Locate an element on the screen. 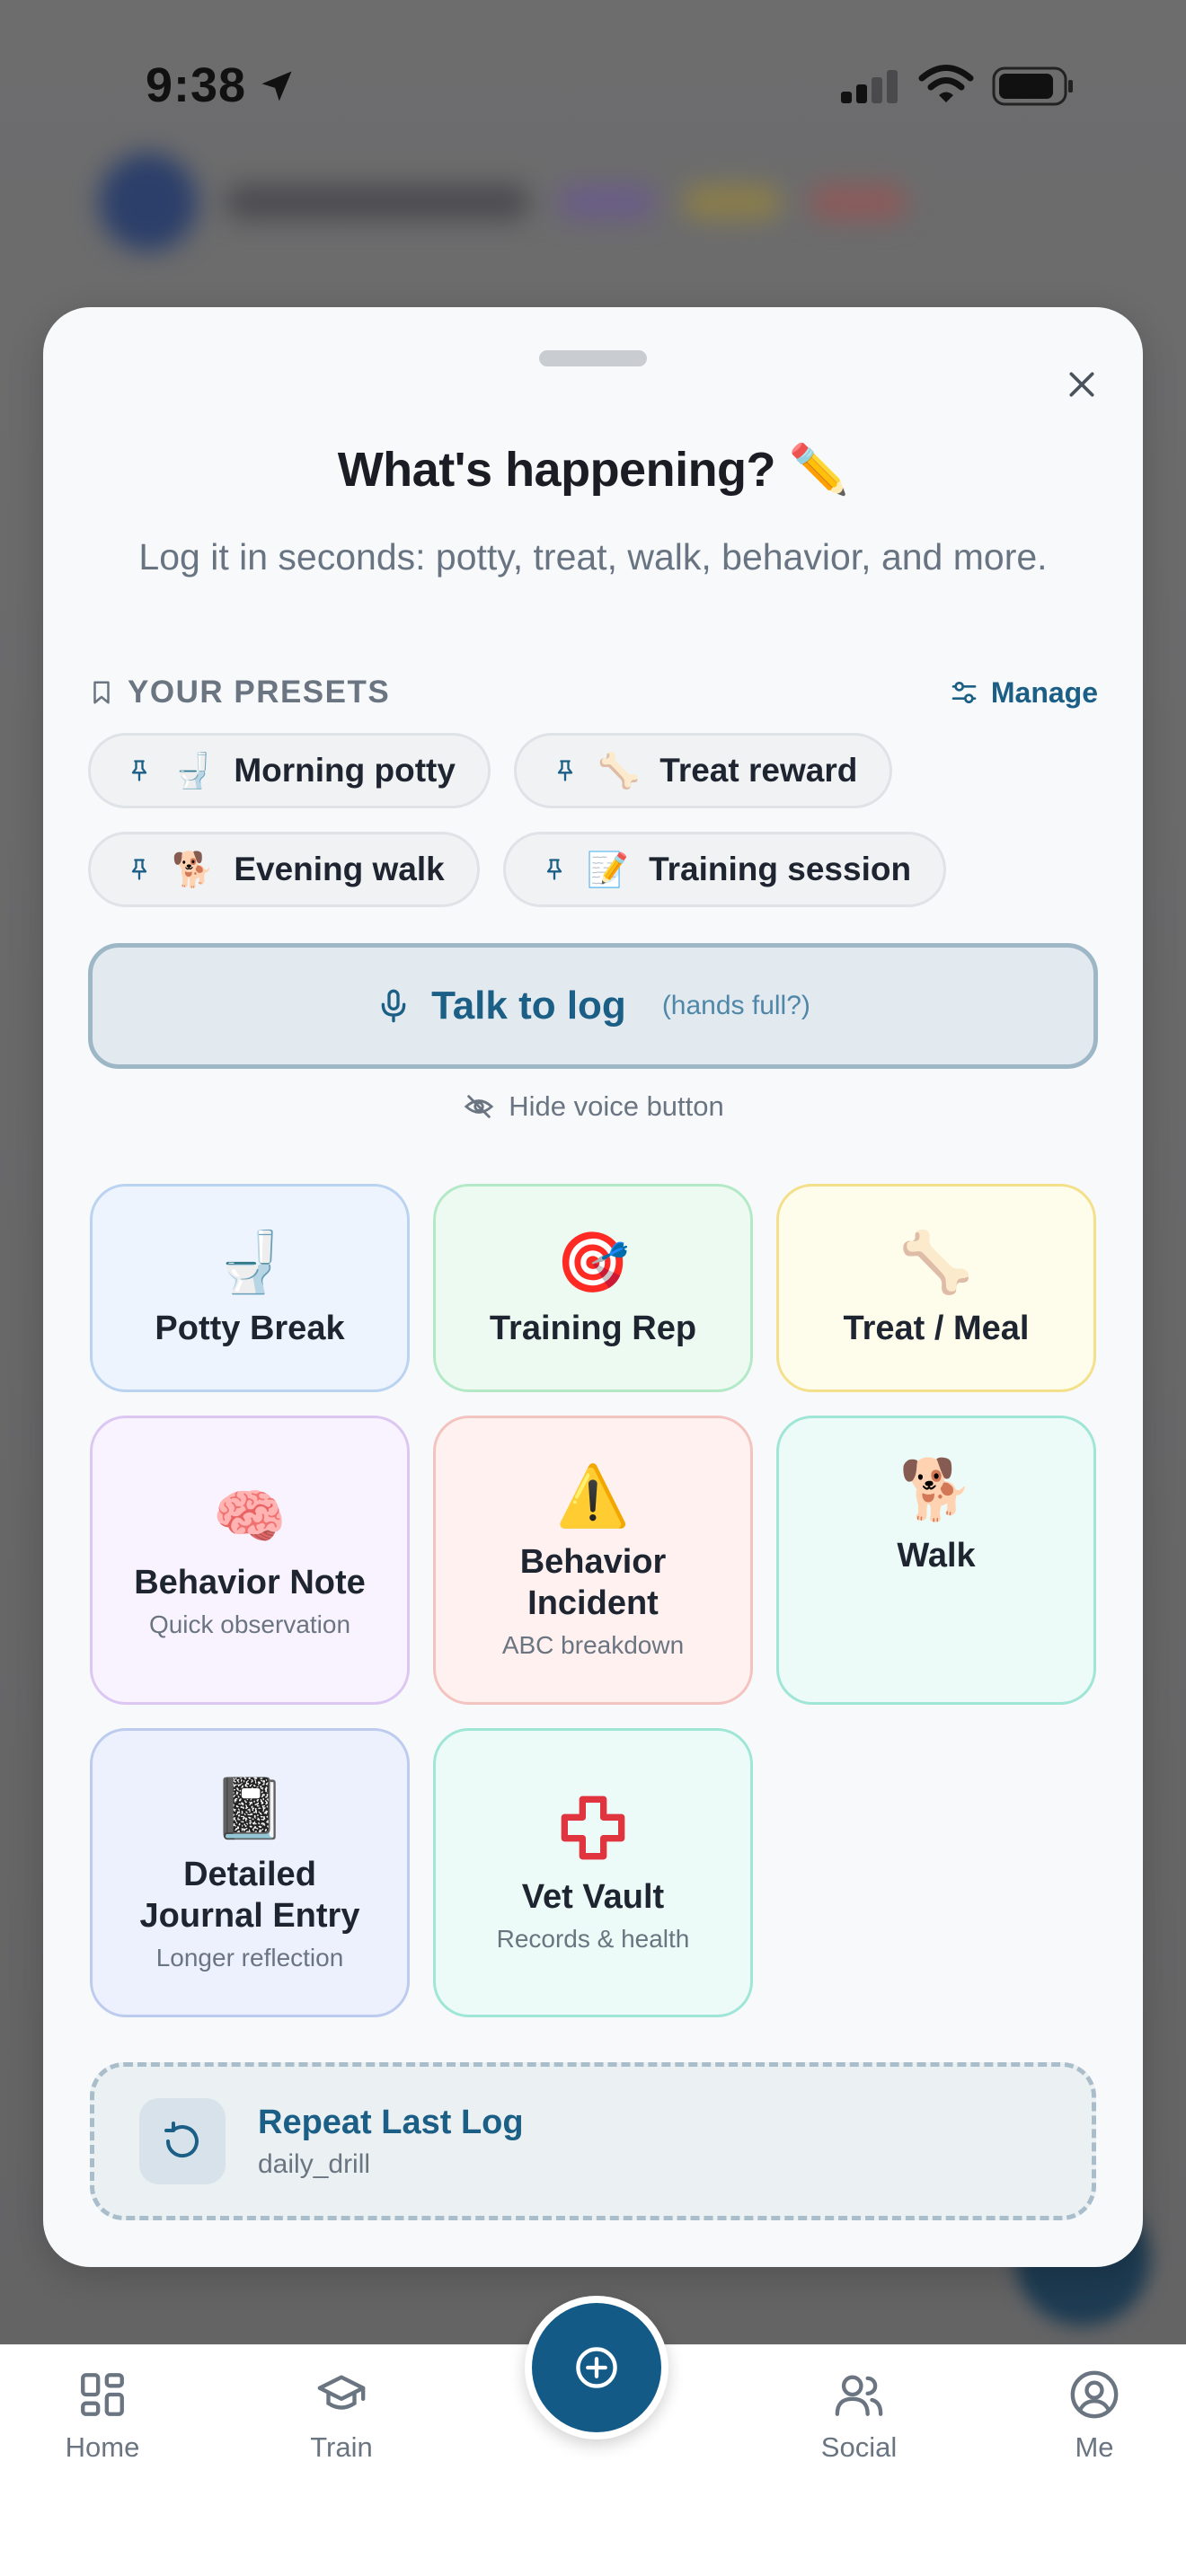 The height and width of the screenshot is (2576, 1186). repeat-subtitle: daily_drill is located at coordinates (314, 2163).